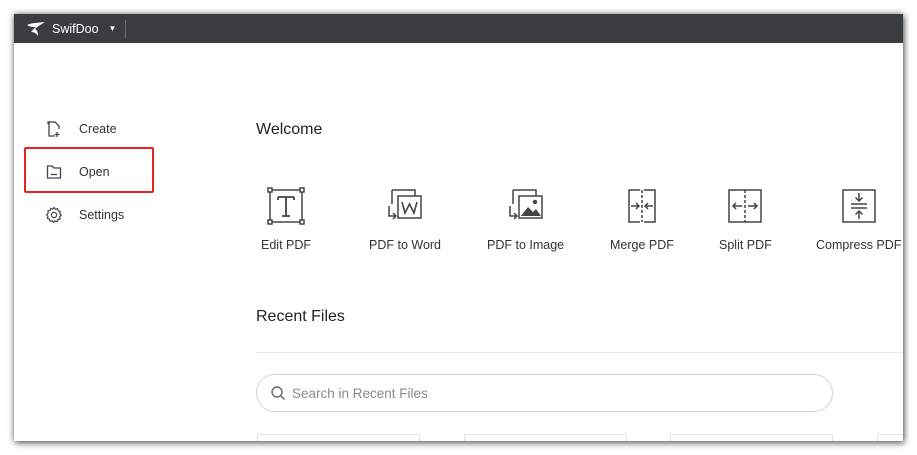 The height and width of the screenshot is (455, 917). I want to click on caret-down-icon: ▼, so click(112, 28).